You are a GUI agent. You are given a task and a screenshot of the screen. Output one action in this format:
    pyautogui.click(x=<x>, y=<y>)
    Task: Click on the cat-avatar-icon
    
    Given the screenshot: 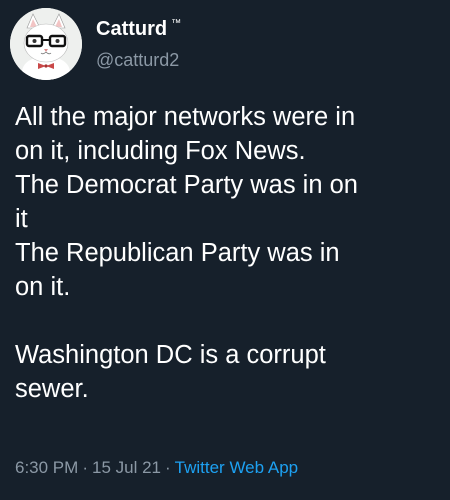 What is the action you would take?
    pyautogui.click(x=46, y=44)
    